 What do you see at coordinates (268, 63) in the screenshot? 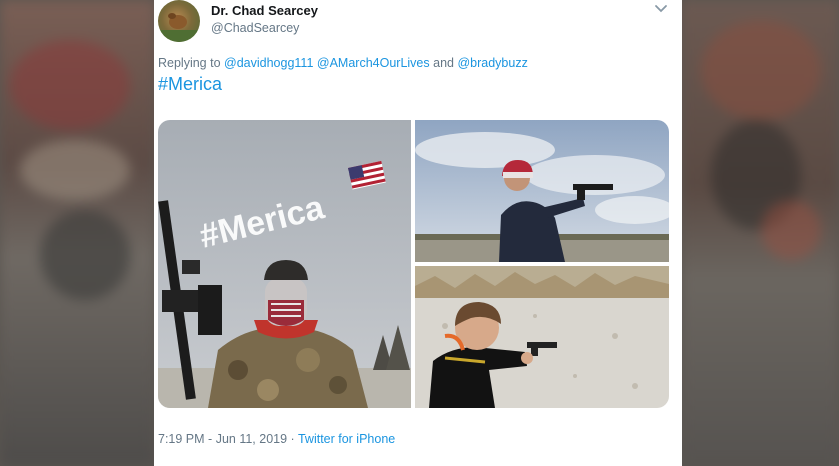
I see `mention-link: @davidhogg111` at bounding box center [268, 63].